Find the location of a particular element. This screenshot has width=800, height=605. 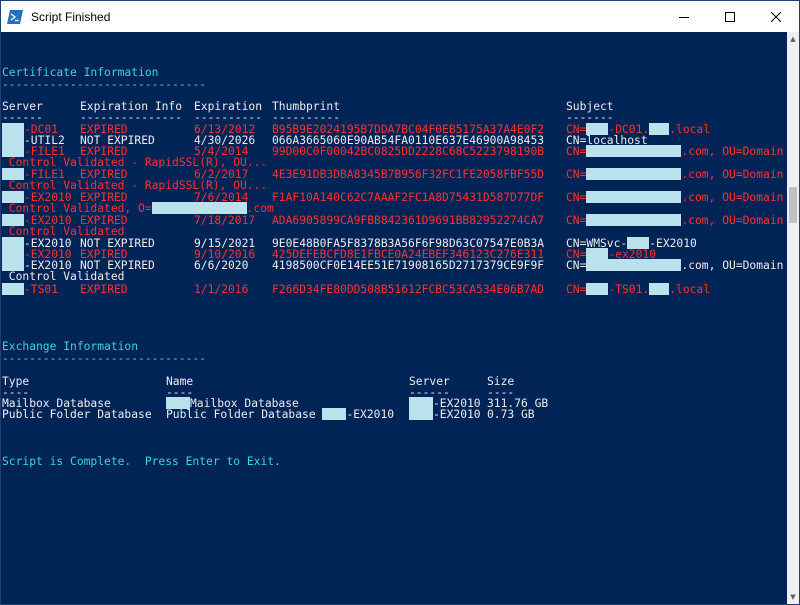

row-thumbprint: F266D34FE80DD508B51612FCBC53CA534E06B7AD is located at coordinates (408, 289).